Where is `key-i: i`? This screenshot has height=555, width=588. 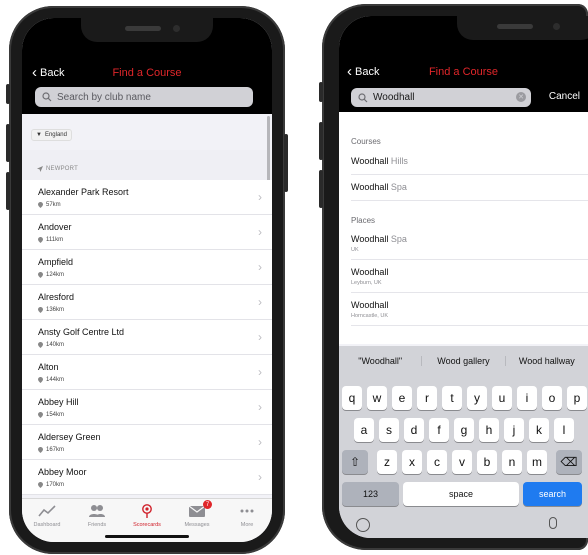 key-i: i is located at coordinates (527, 398).